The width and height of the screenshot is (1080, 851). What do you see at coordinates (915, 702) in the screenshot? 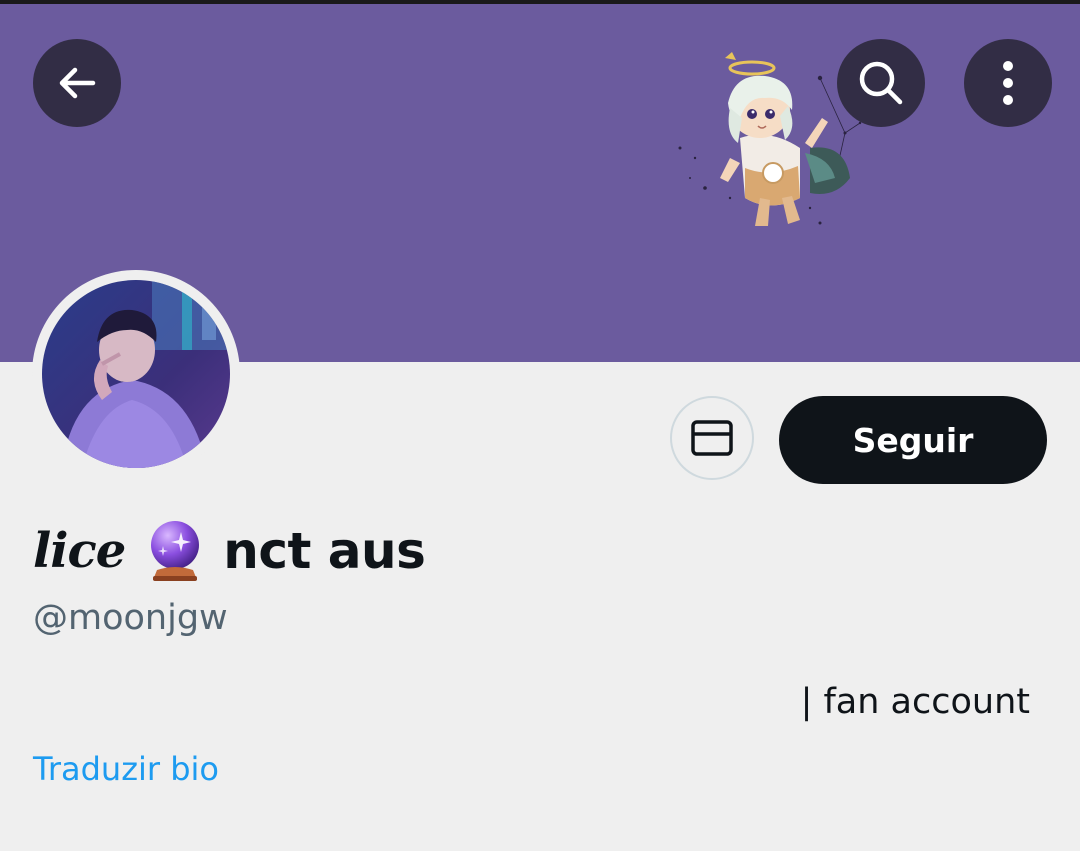
I see `profile-bio: | fan account` at bounding box center [915, 702].